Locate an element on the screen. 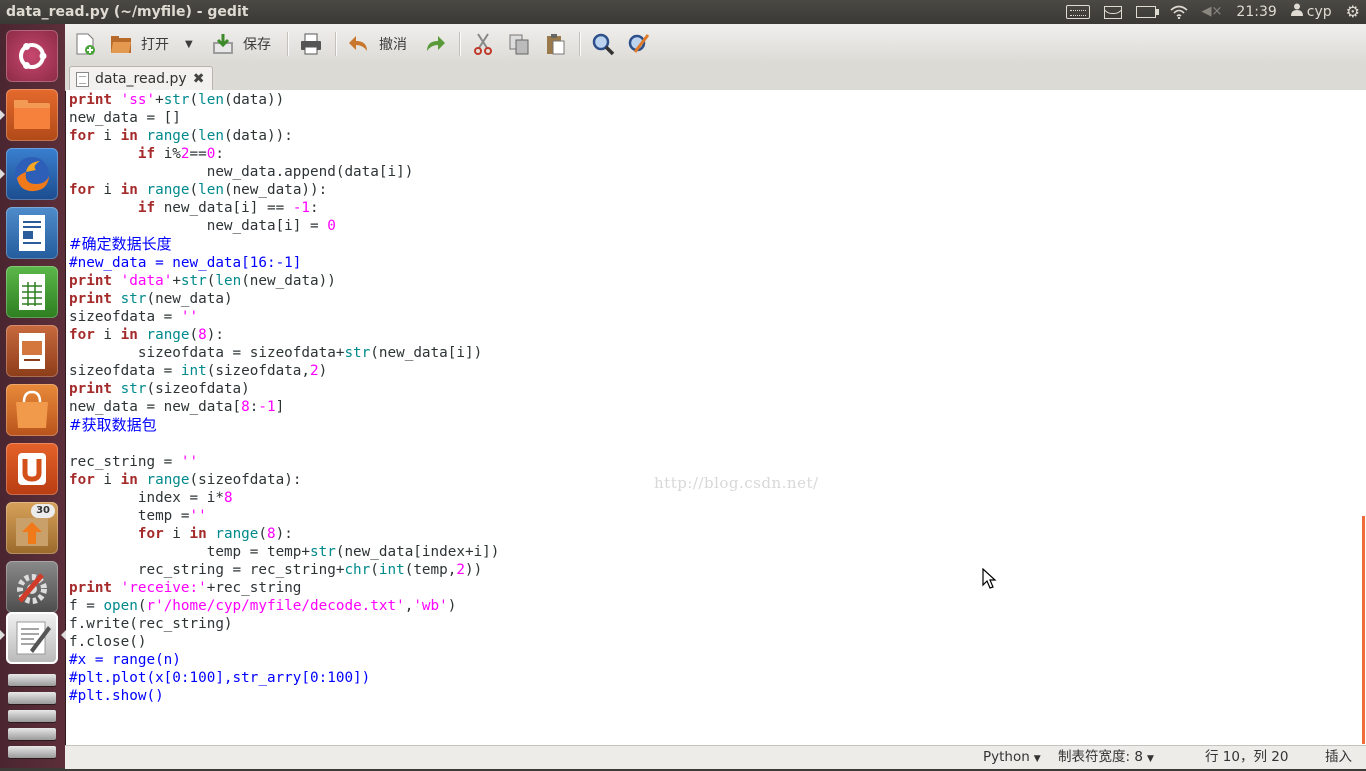  launcher-files is located at coordinates (32, 115).